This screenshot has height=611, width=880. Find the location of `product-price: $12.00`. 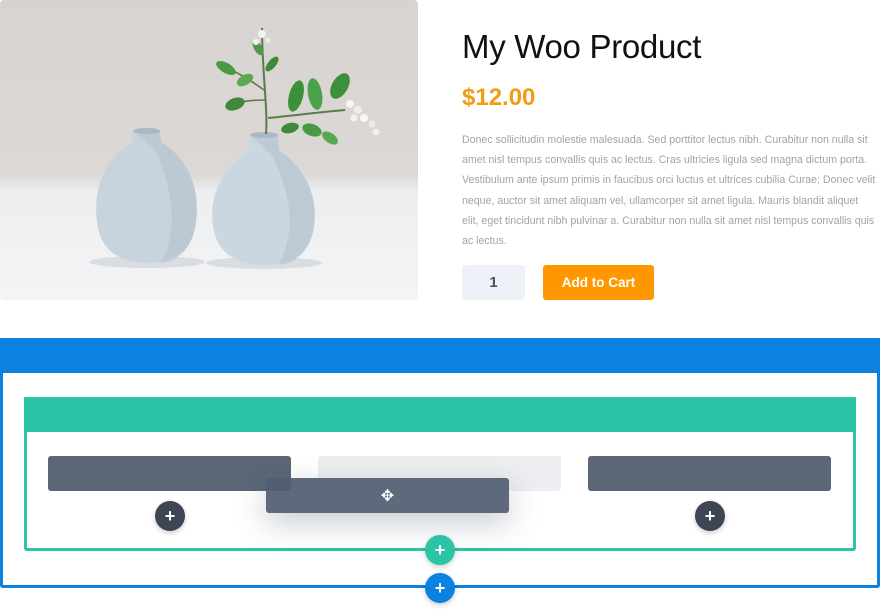

product-price: $12.00 is located at coordinates (499, 97).